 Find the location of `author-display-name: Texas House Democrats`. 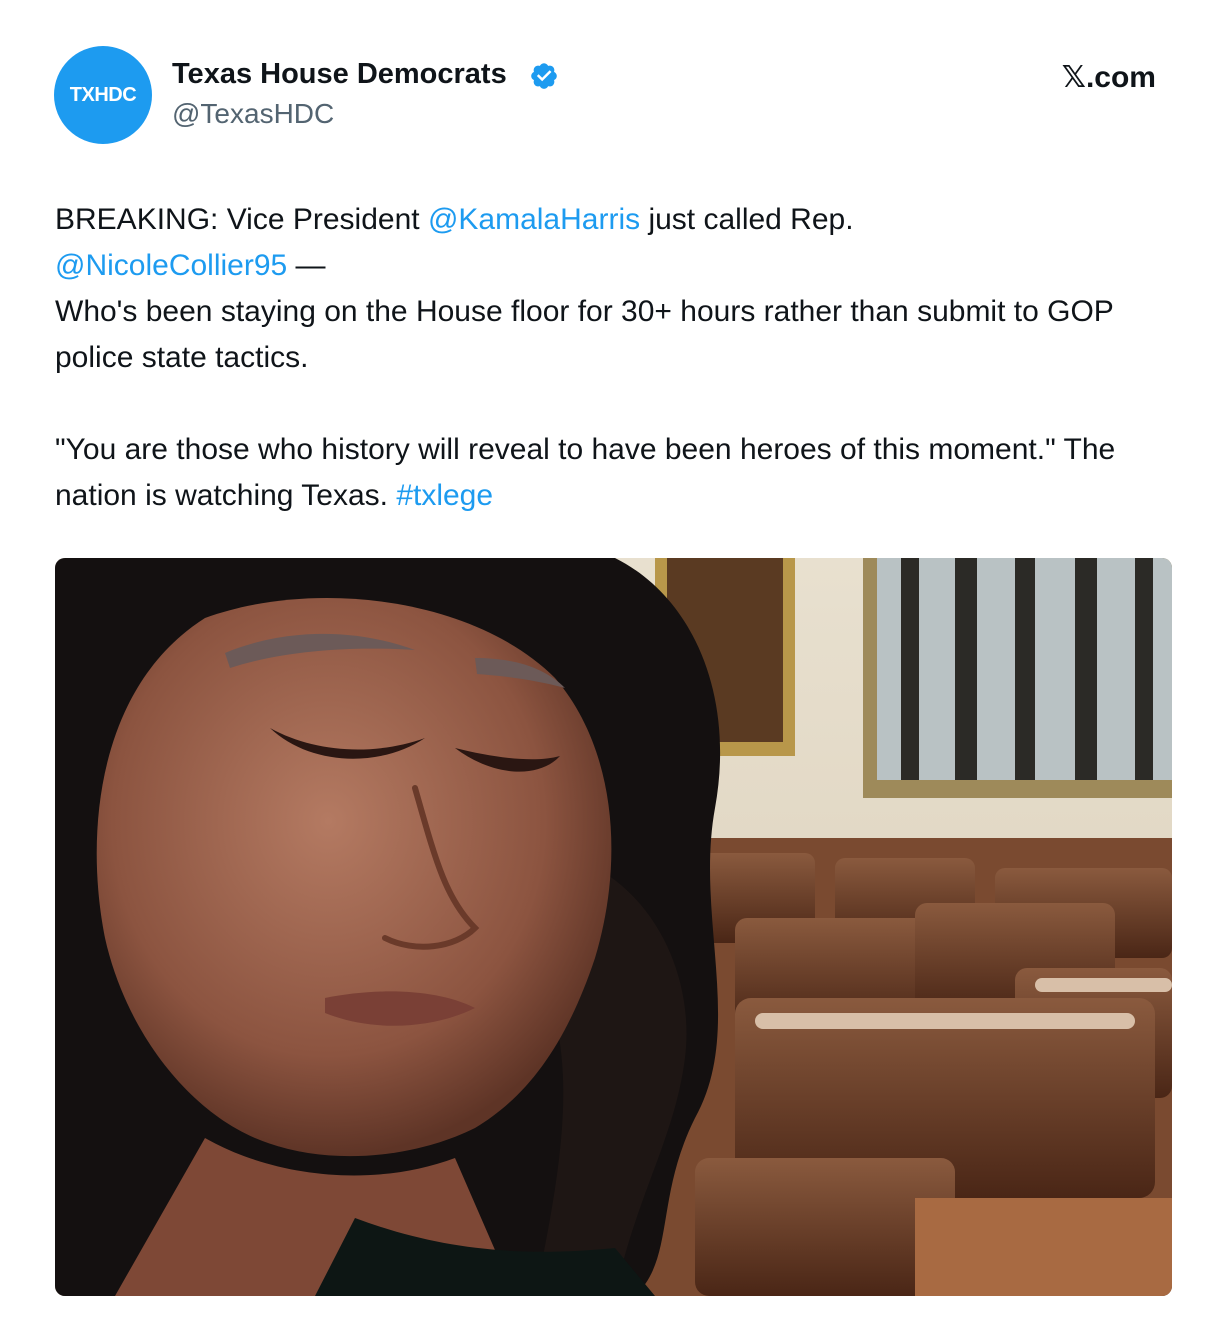

author-display-name: Texas House Democrats is located at coordinates (339, 74).